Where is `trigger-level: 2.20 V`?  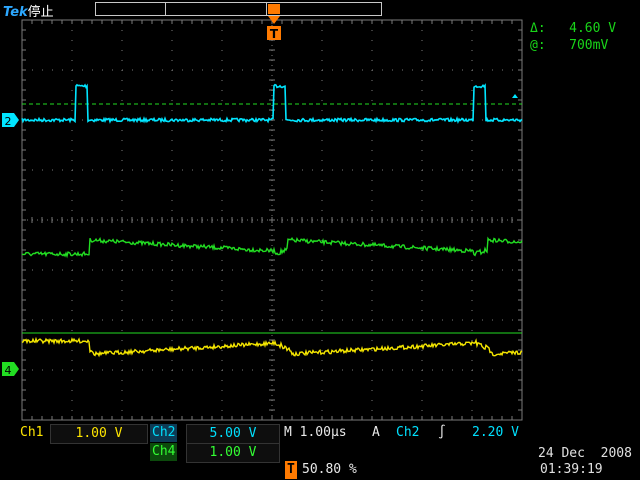
trigger-level: 2.20 V is located at coordinates (495, 433).